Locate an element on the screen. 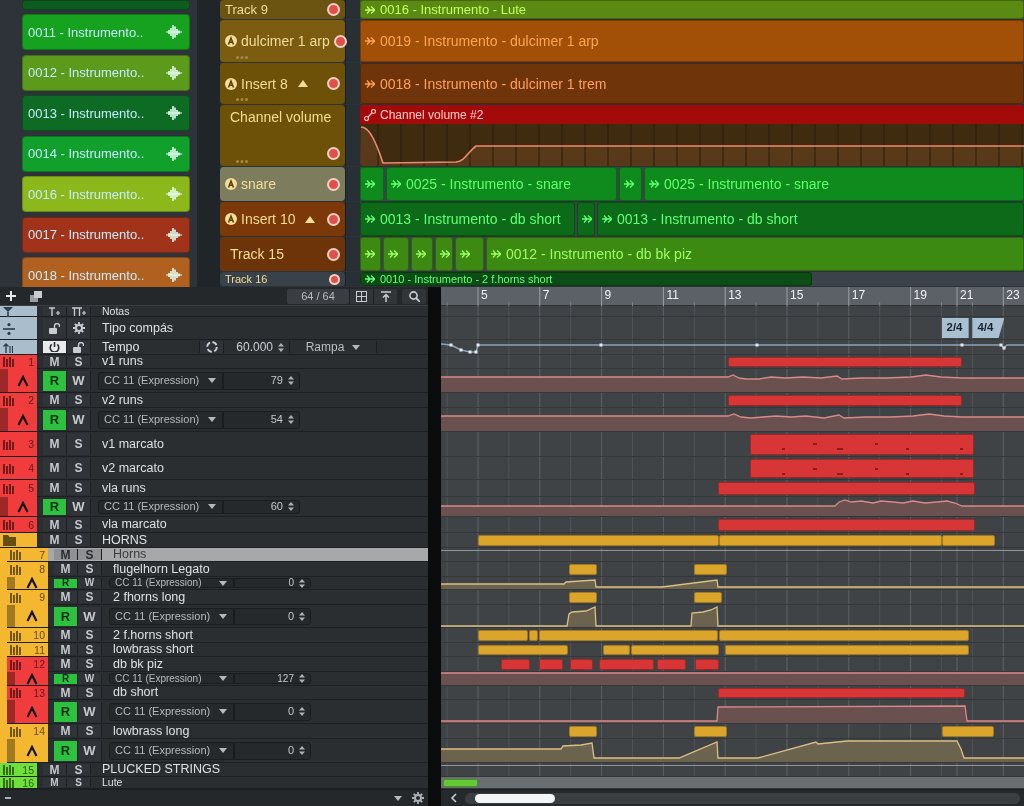  search-button is located at coordinates (414, 296).